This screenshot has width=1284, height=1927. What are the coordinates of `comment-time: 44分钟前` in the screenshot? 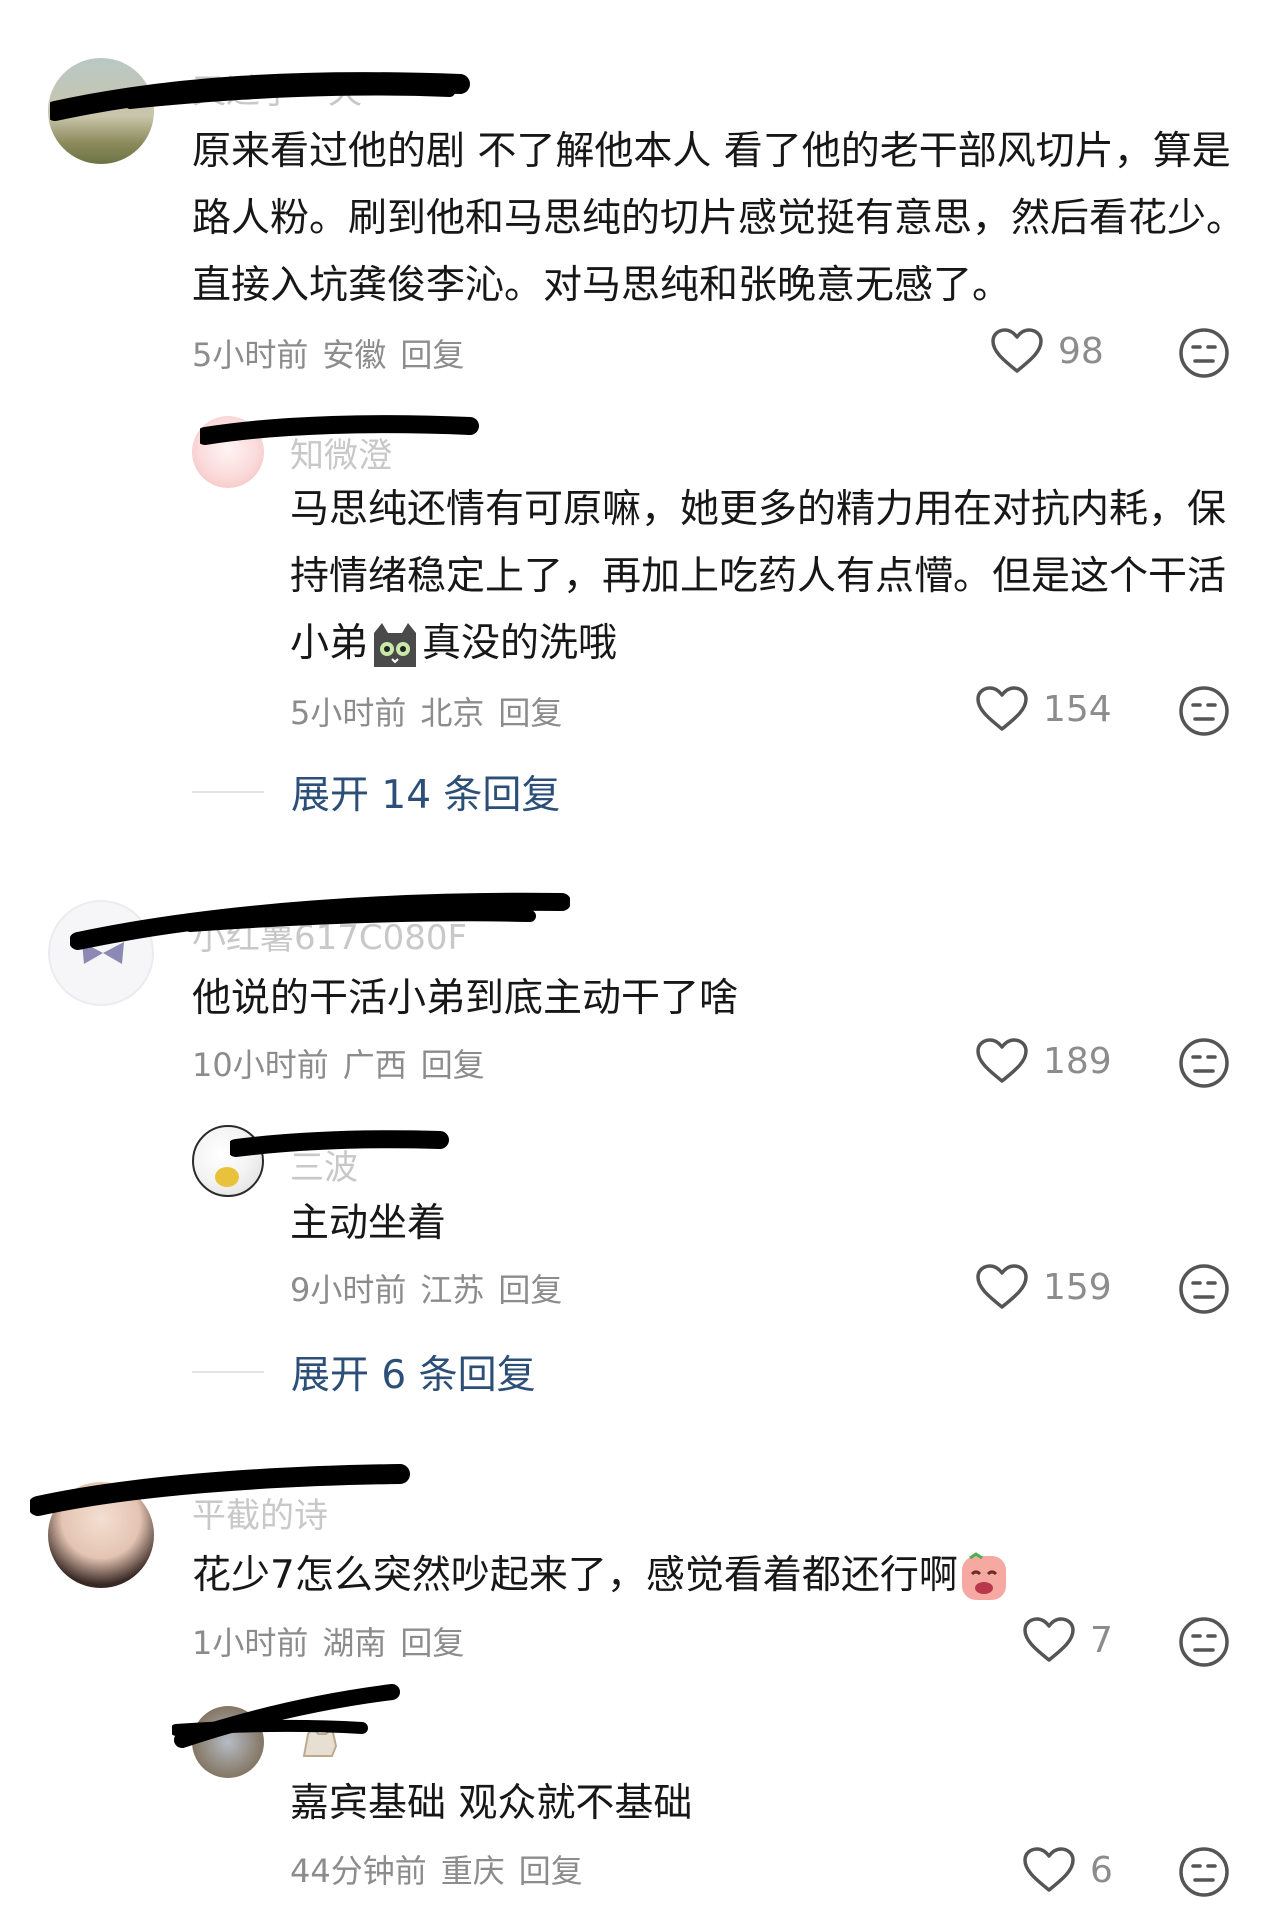 It's located at (358, 1871).